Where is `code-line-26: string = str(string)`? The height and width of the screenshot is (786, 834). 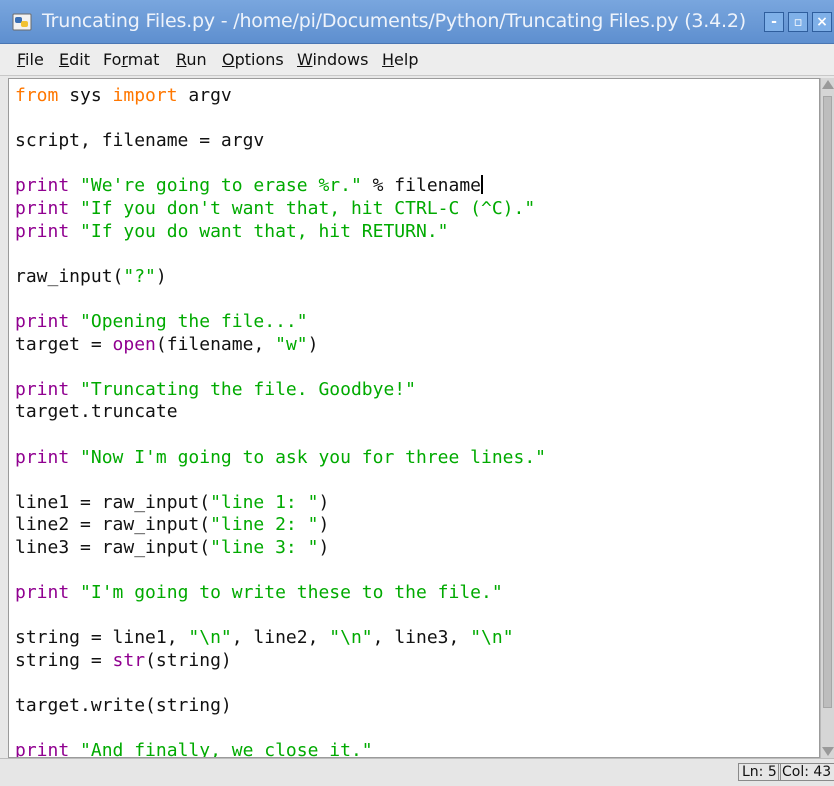
code-line-26: string = str(string) is located at coordinates (123, 660).